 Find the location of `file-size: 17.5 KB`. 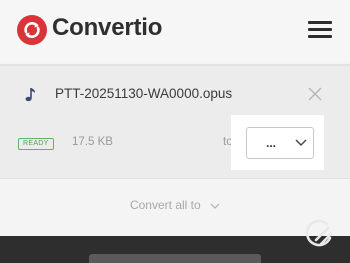

file-size: 17.5 KB is located at coordinates (92, 142).